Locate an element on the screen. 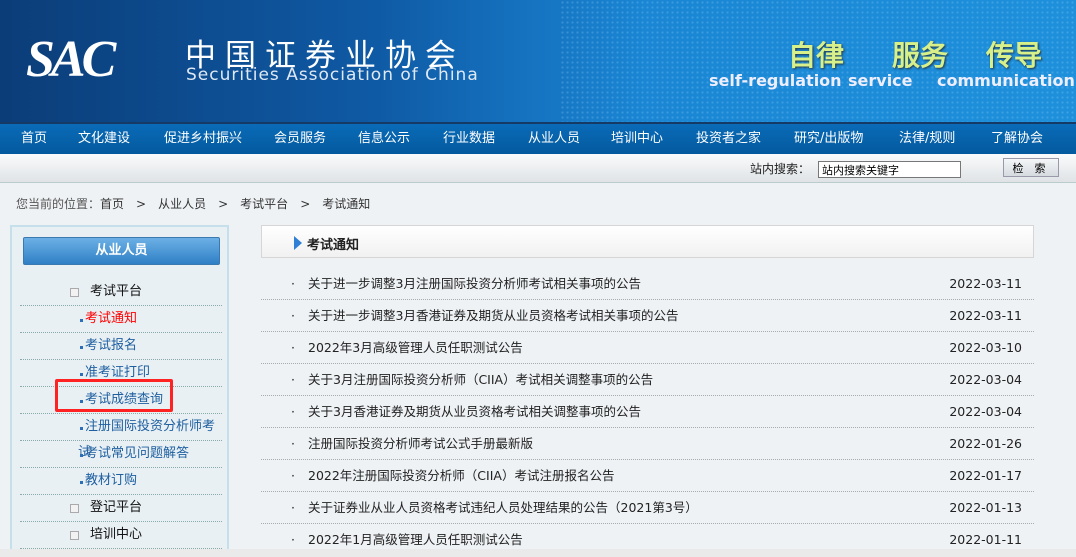 Image resolution: width=1076 pixels, height=557 pixels. breadcrumb-item: 考试通知 is located at coordinates (346, 204).